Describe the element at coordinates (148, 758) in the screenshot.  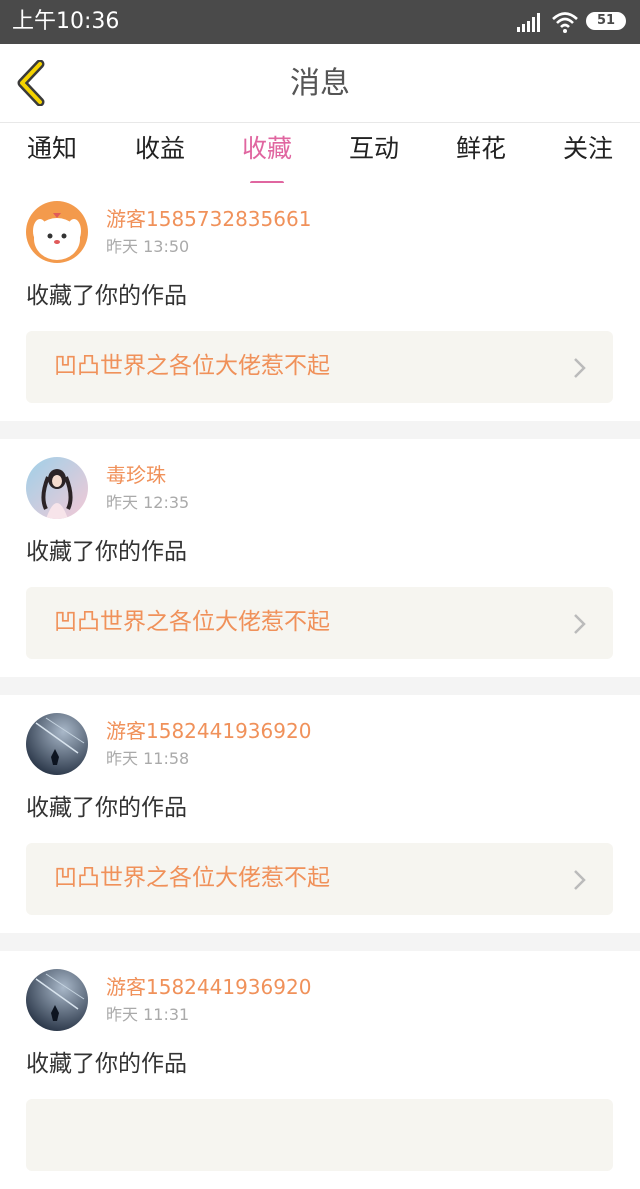
I see `timestamp: 昨天 11:58` at that location.